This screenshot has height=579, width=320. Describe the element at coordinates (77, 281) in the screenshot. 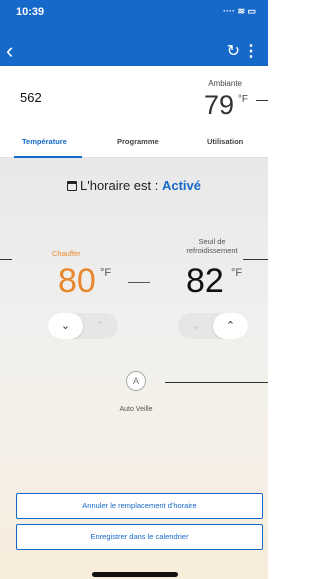

I see `heat-setpoint-value: 80` at that location.